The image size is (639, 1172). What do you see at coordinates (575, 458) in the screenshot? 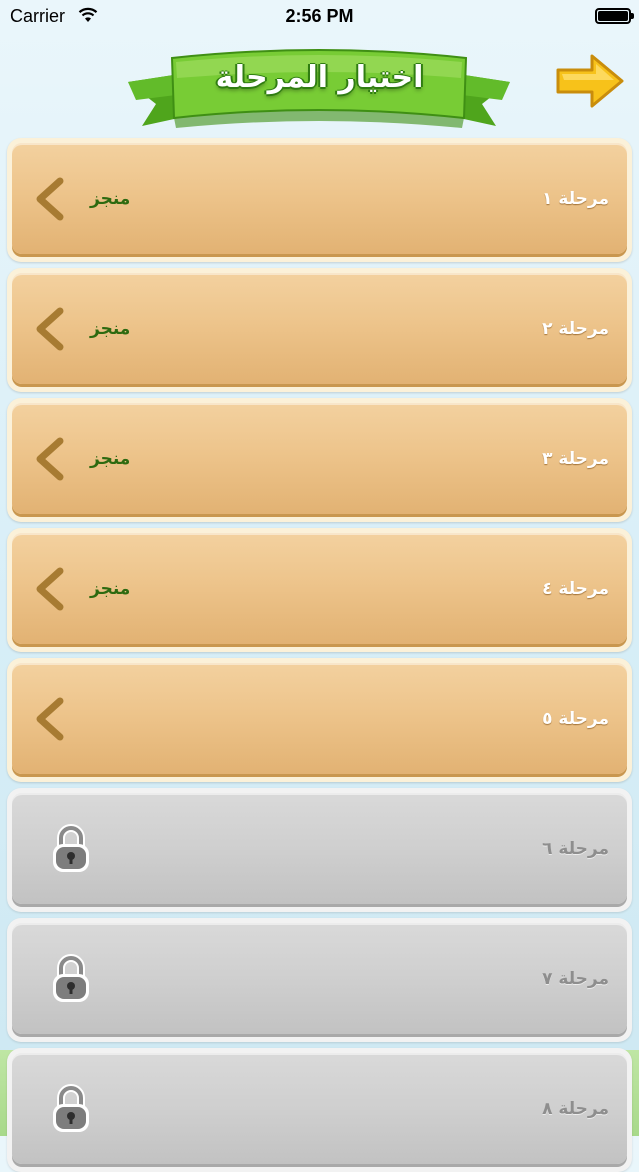
I see `level-name: مرحلة ٣` at bounding box center [575, 458].